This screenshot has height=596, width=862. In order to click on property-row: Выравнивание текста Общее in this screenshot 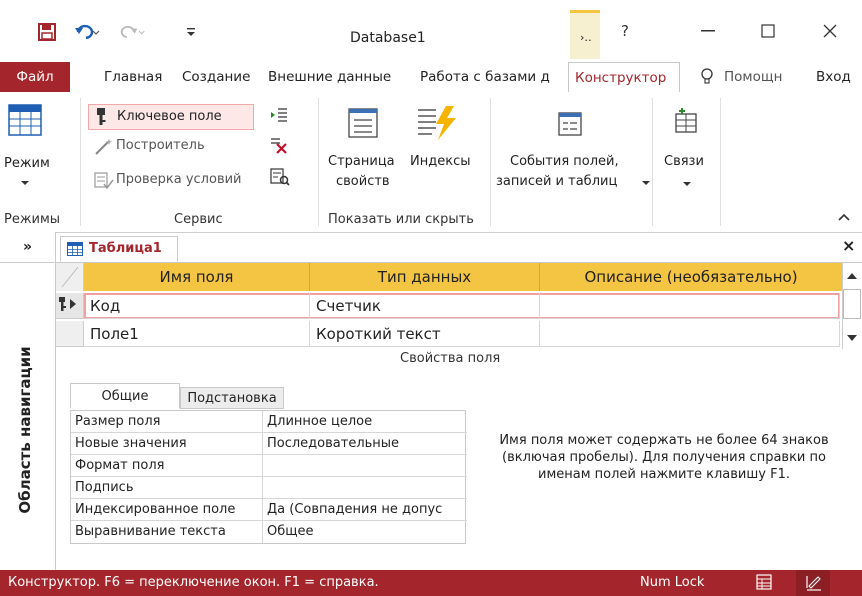, I will do `click(269, 532)`.